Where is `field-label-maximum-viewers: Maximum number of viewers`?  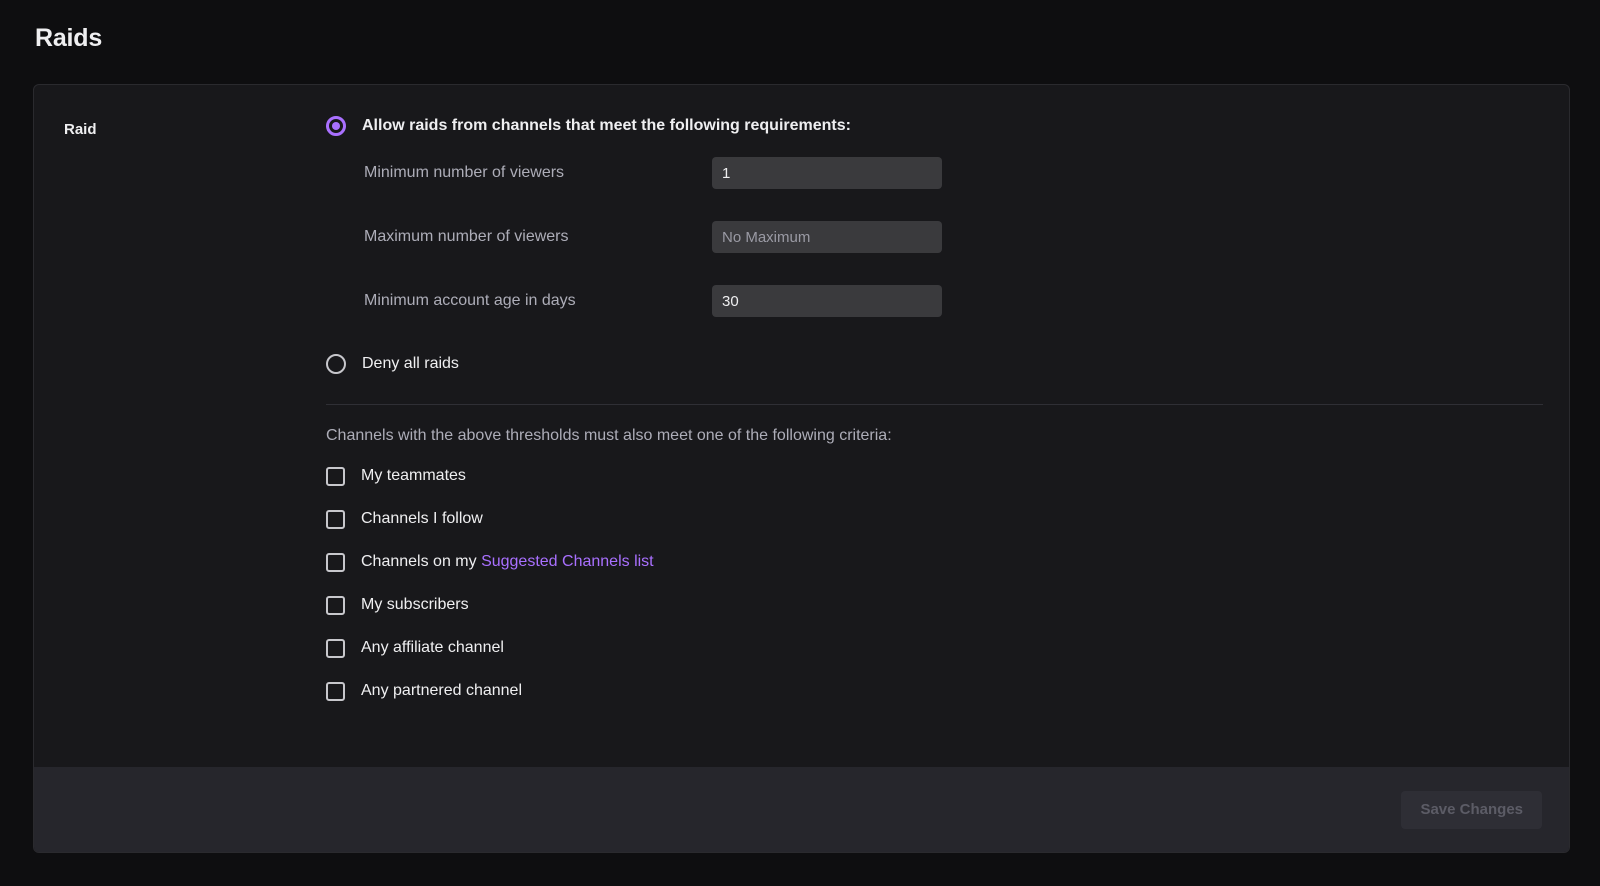
field-label-maximum-viewers: Maximum number of viewers is located at coordinates (466, 236).